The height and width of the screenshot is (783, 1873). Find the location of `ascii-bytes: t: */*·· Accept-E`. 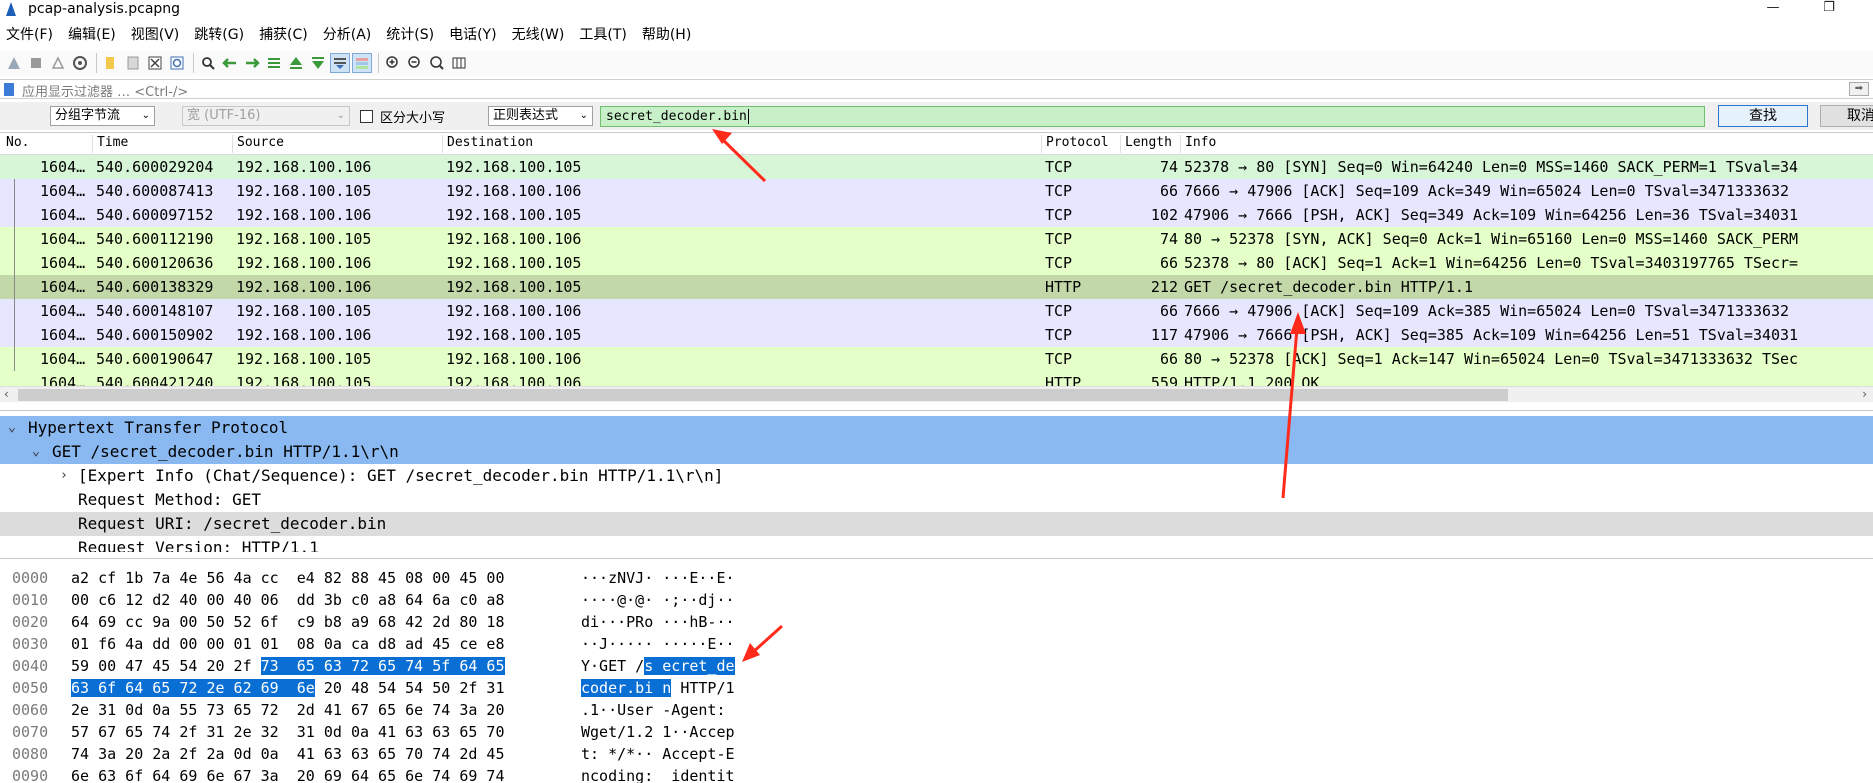

ascii-bytes: t: */*·· Accept-E is located at coordinates (658, 754).